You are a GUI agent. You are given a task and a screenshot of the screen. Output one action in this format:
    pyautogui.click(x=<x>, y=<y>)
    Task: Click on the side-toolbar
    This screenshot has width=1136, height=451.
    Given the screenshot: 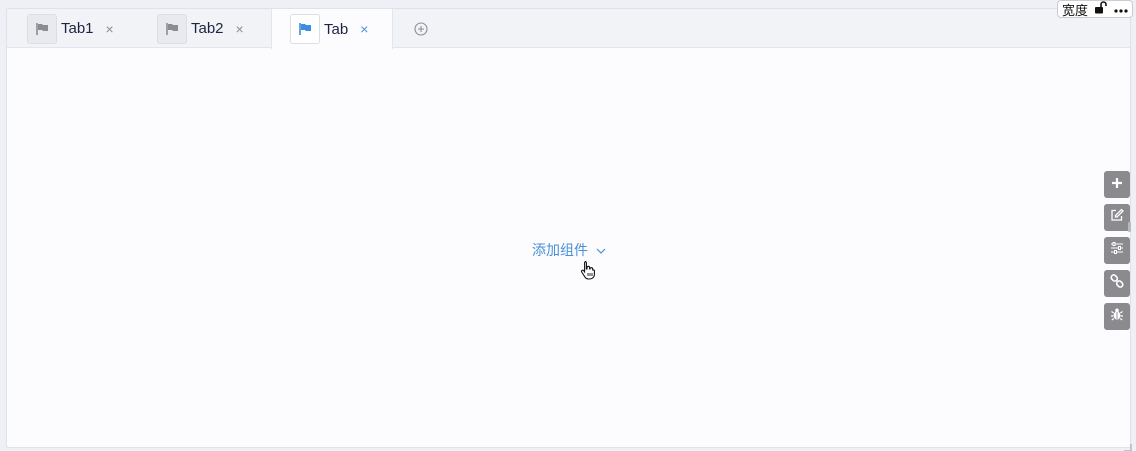 What is the action you would take?
    pyautogui.click(x=1117, y=250)
    